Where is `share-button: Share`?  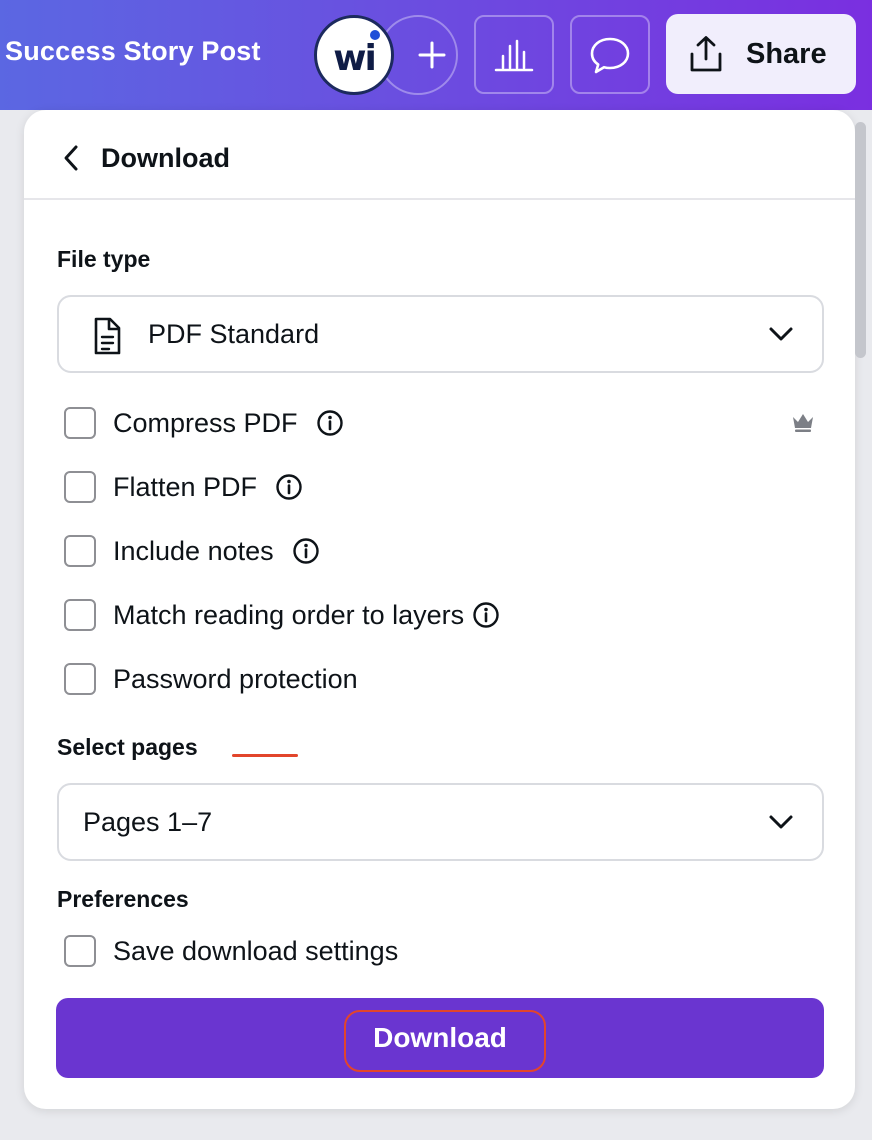
share-button: Share is located at coordinates (761, 54).